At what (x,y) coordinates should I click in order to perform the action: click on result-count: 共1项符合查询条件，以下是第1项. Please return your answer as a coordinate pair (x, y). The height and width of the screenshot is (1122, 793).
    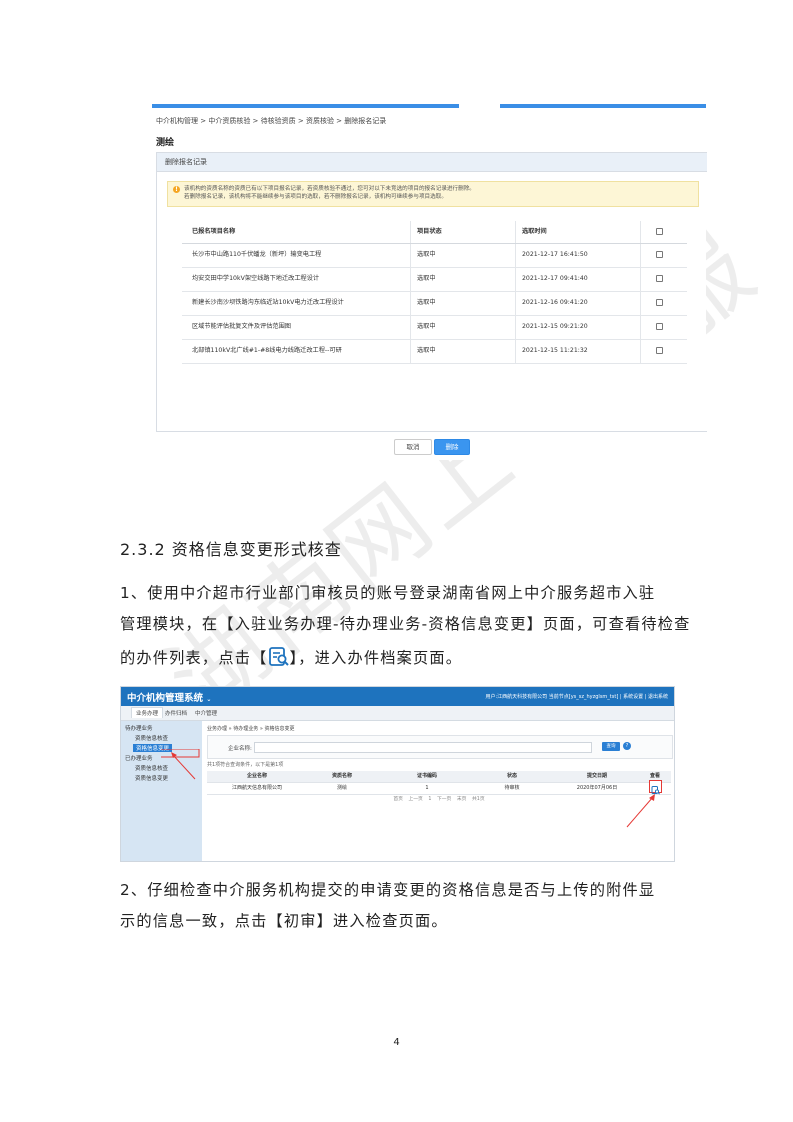
    Looking at the image, I should click on (245, 765).